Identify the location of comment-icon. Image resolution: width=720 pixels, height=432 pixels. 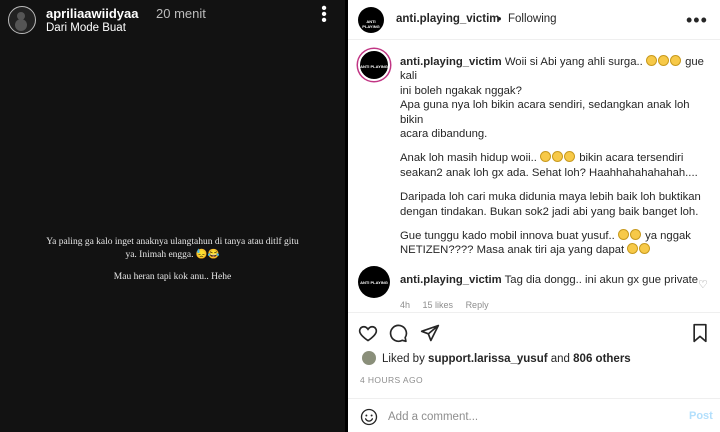
(398, 333).